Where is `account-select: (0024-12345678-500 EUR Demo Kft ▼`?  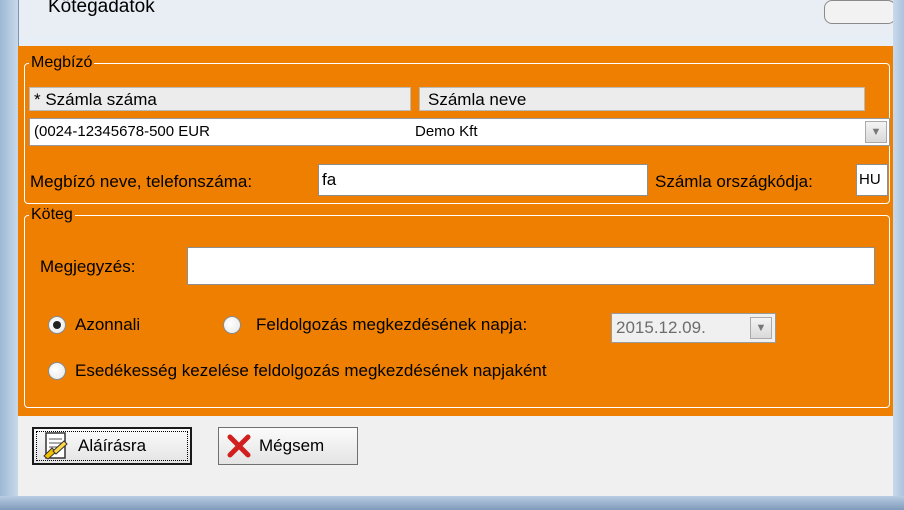 account-select: (0024-12345678-500 EUR Demo Kft ▼ is located at coordinates (459, 132).